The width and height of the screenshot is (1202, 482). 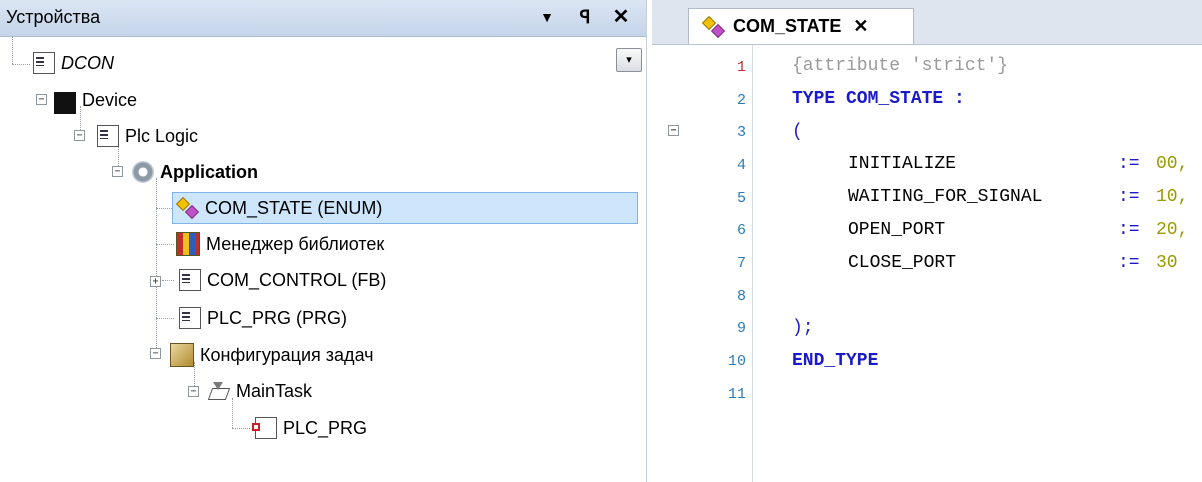 What do you see at coordinates (209, 171) in the screenshot?
I see `tree-node-label: Application` at bounding box center [209, 171].